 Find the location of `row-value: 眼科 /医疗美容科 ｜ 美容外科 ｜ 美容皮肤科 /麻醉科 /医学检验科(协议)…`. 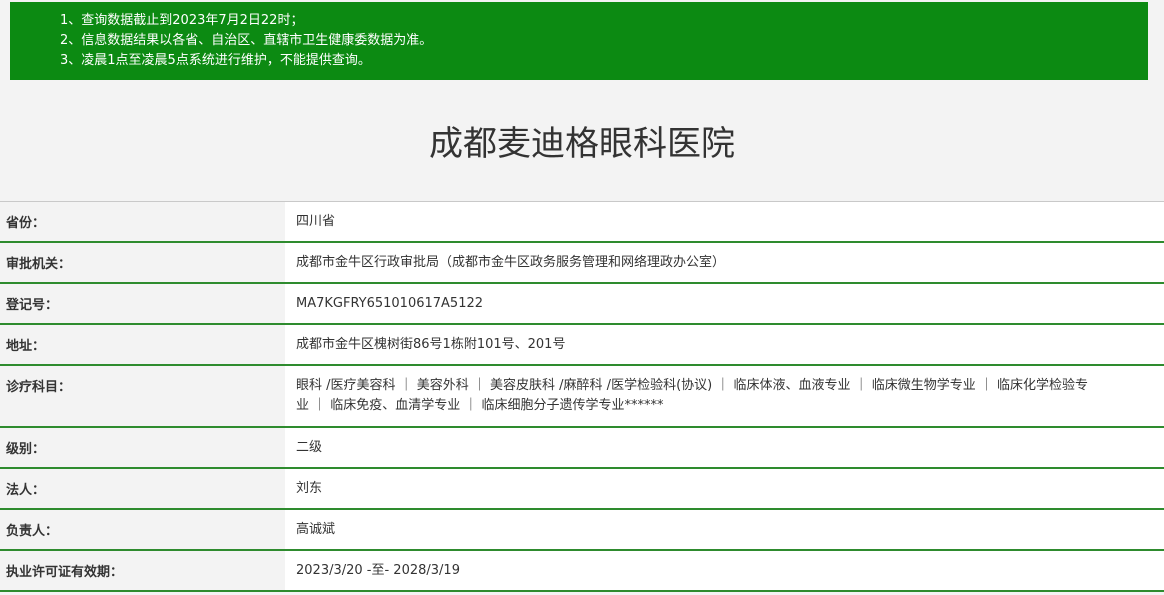

row-value: 眼科 /医疗美容科 ｜ 美容外科 ｜ 美容皮肤科 /麻醉科 /医学检验科(协议)… is located at coordinates (724, 396).